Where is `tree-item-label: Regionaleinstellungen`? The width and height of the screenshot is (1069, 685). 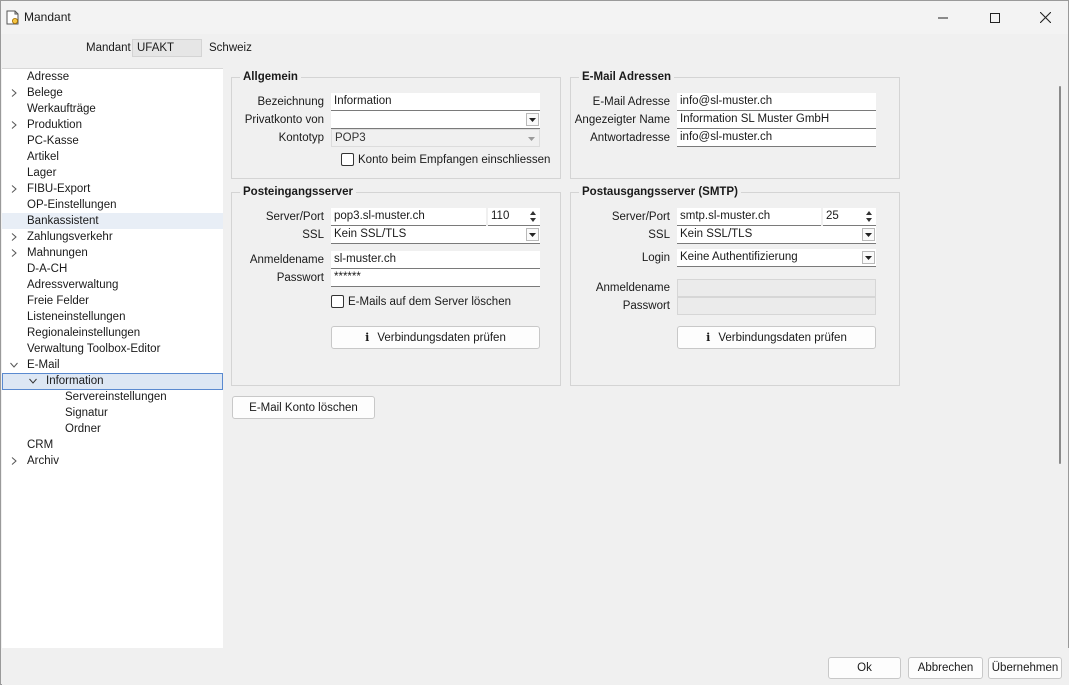
tree-item-label: Regionaleinstellungen is located at coordinates (84, 333).